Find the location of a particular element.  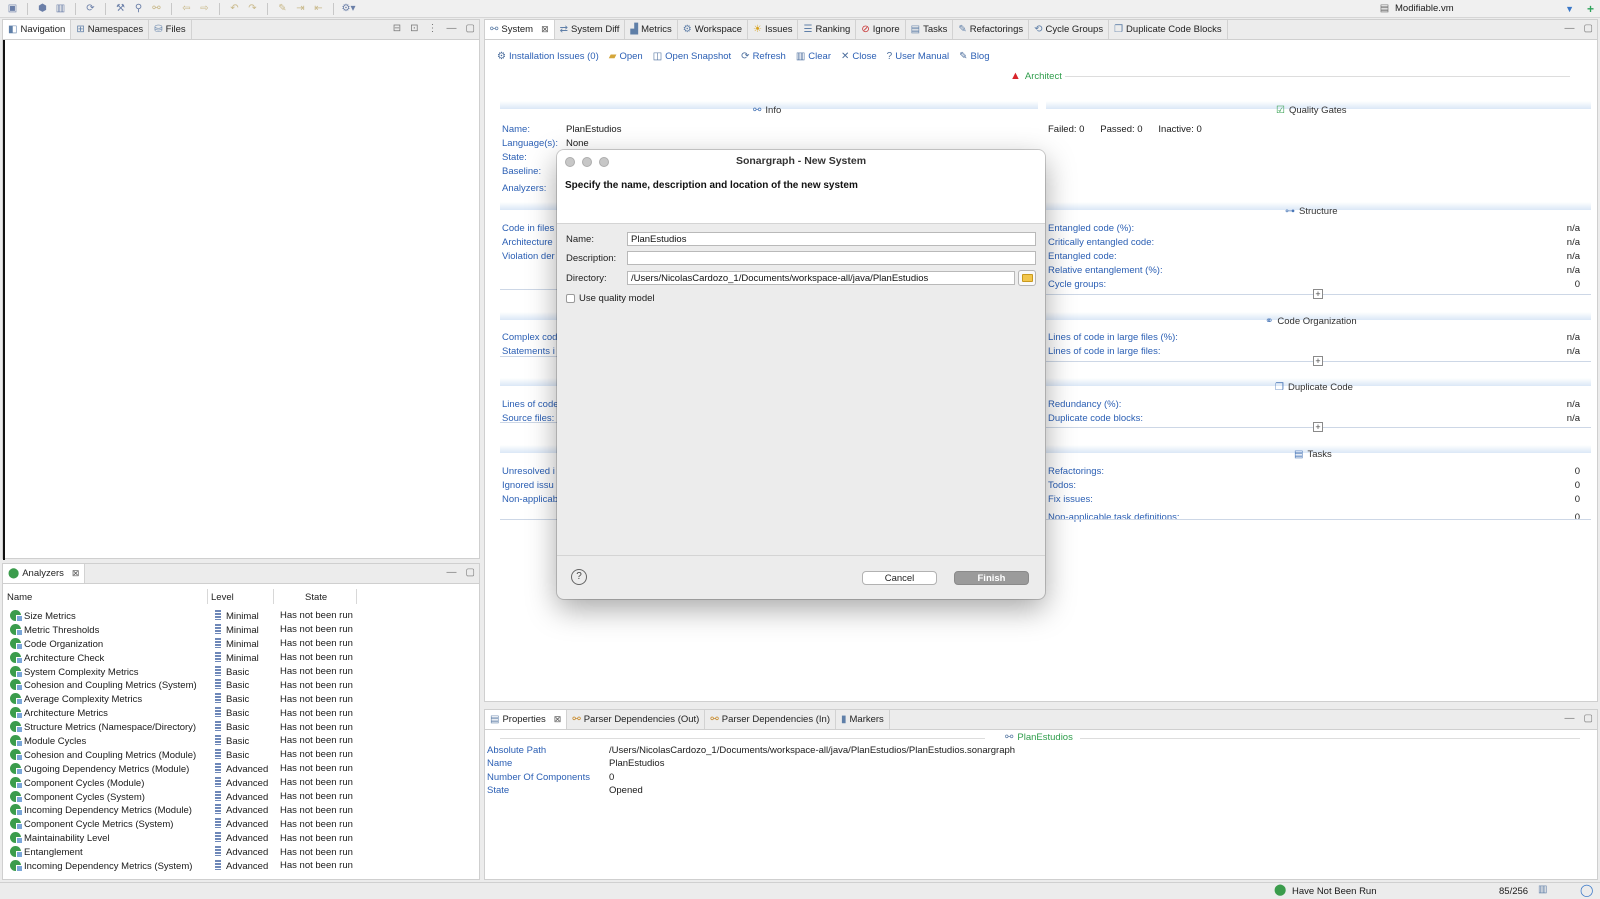

delete-icon: ▥ is located at coordinates (60, 8).